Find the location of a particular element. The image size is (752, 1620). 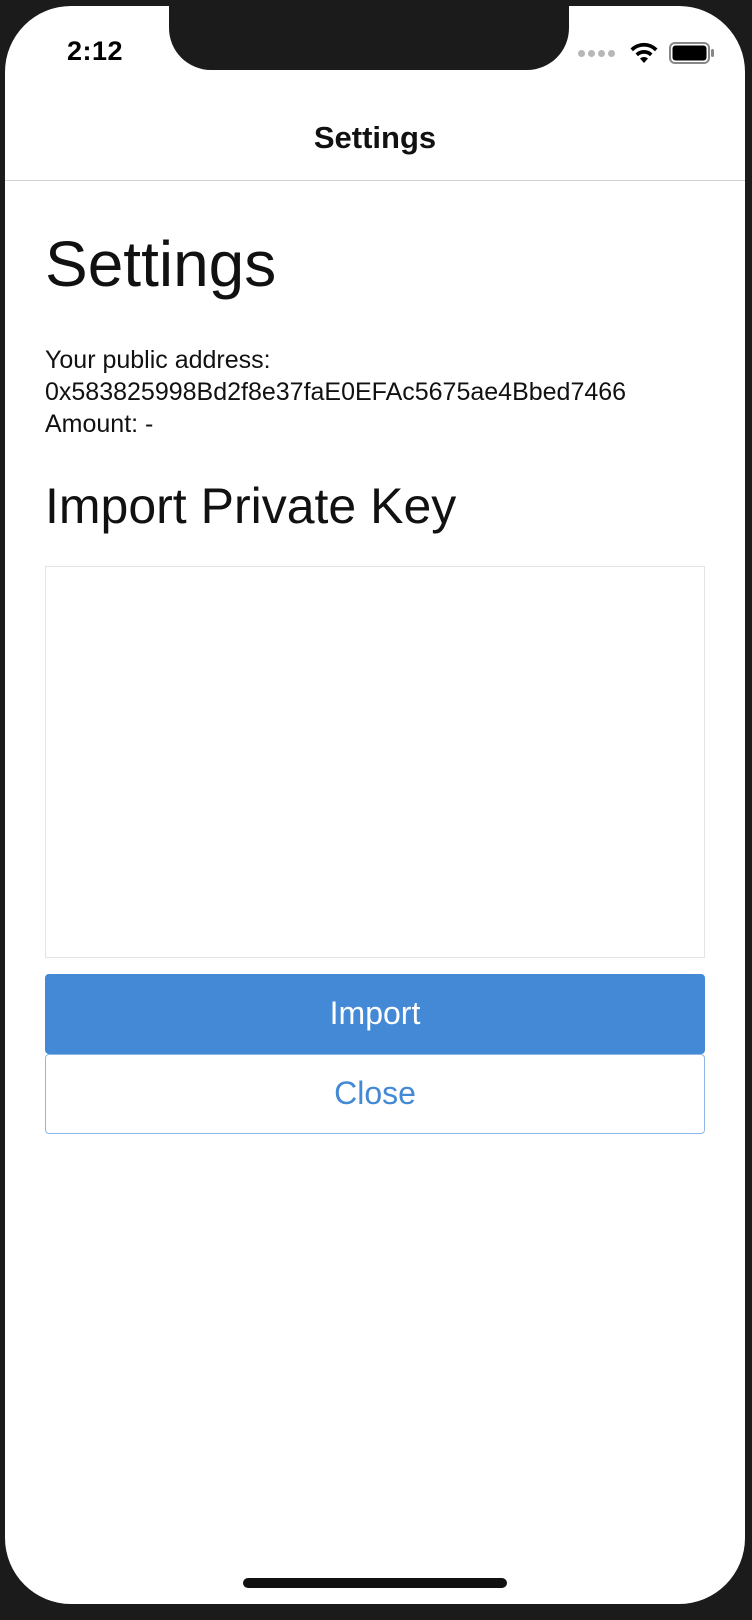

import-key-title: Import Private Key is located at coordinates (251, 505).